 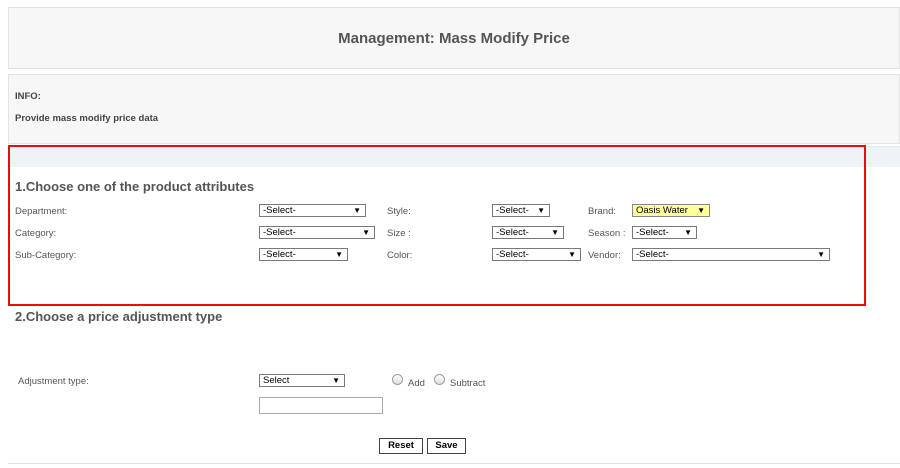 What do you see at coordinates (468, 383) in the screenshot?
I see `subtract-radio-label: Subtract` at bounding box center [468, 383].